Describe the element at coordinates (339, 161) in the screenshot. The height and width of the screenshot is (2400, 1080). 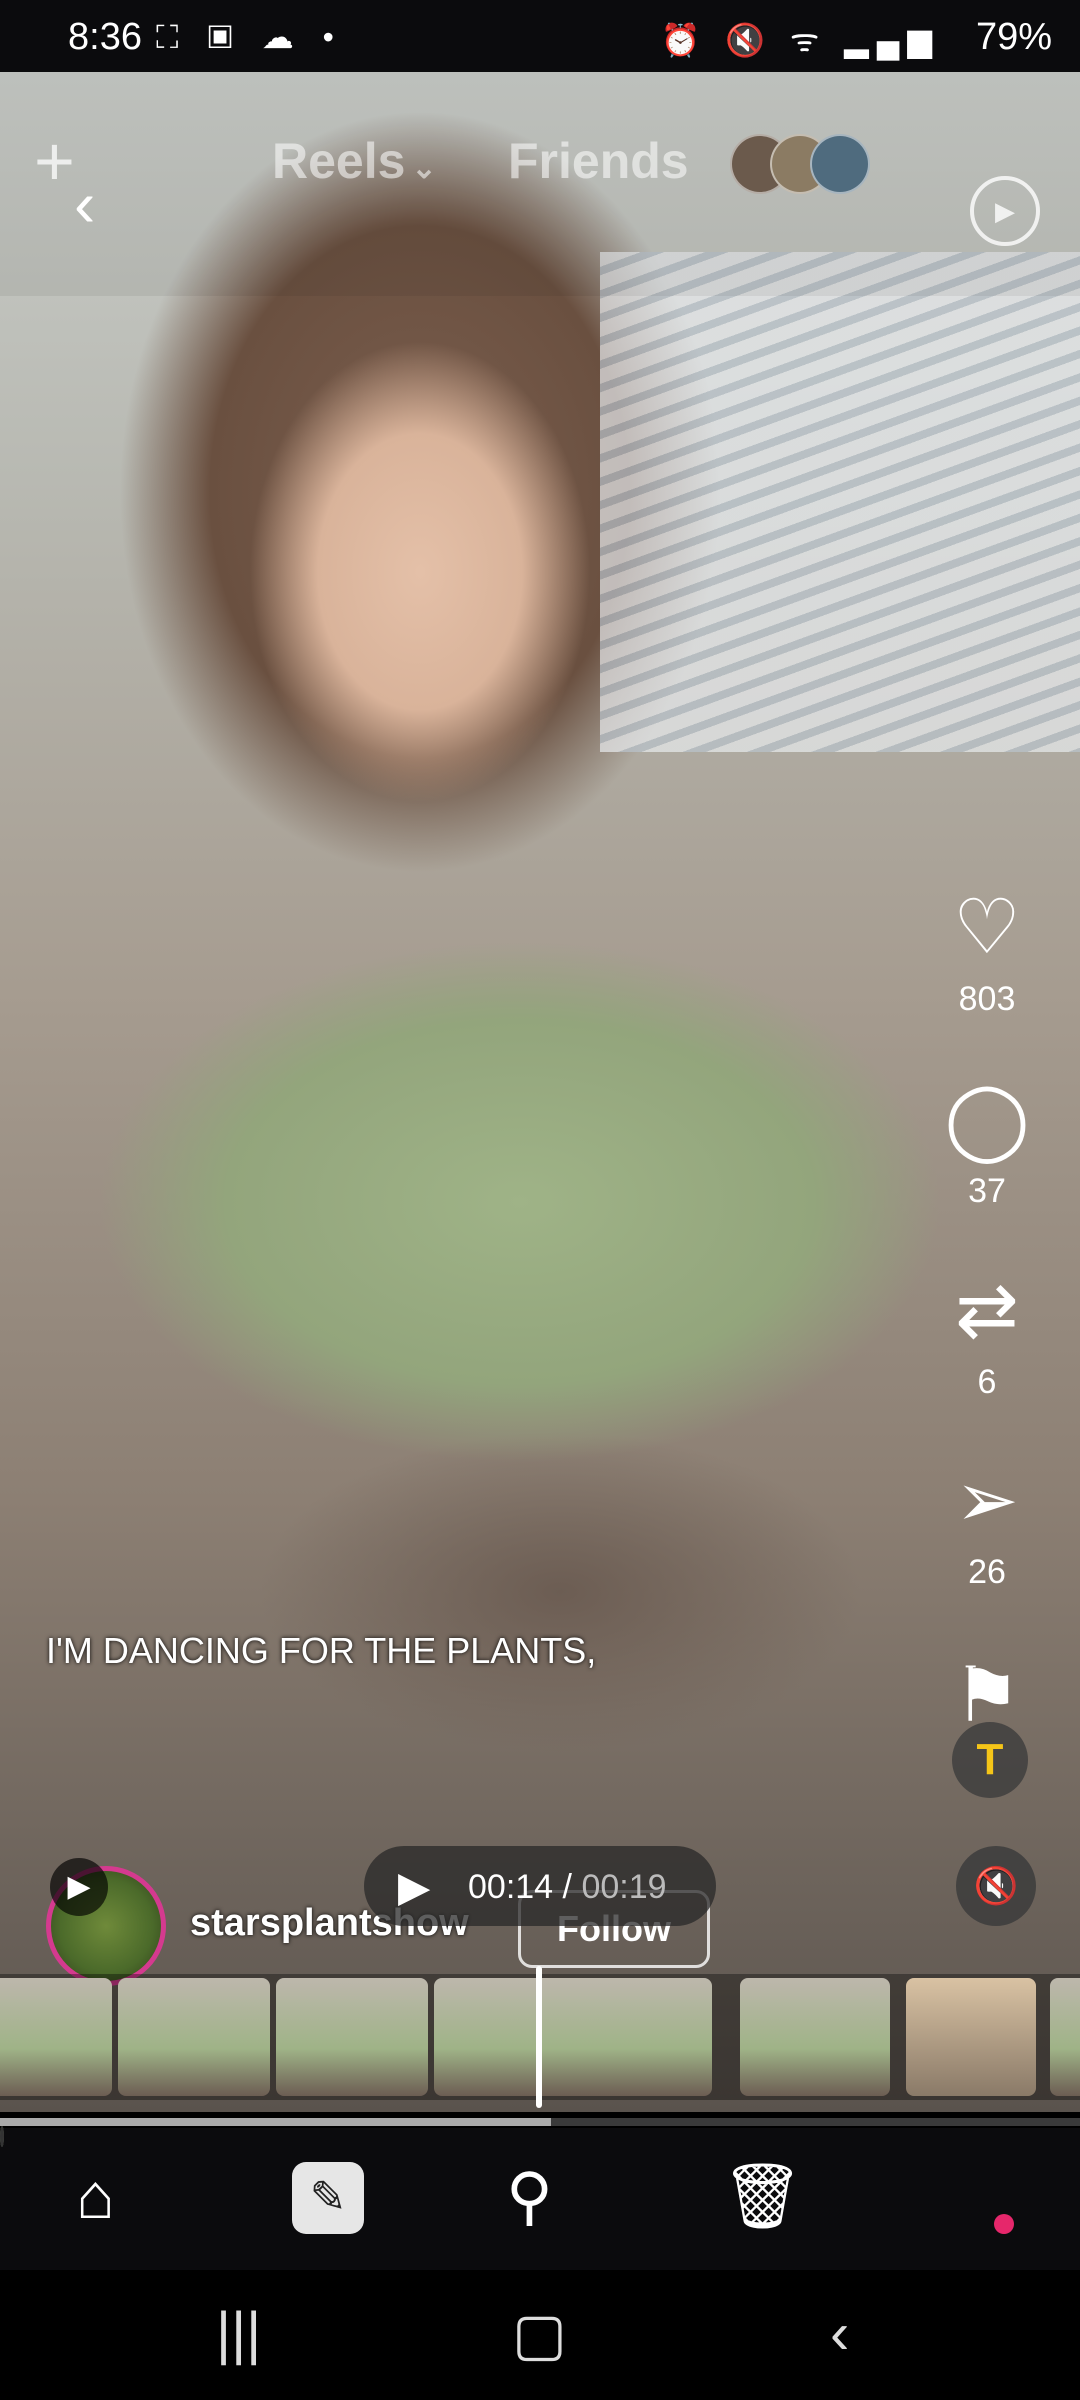
I see `tab-reels-label: Reels` at that location.